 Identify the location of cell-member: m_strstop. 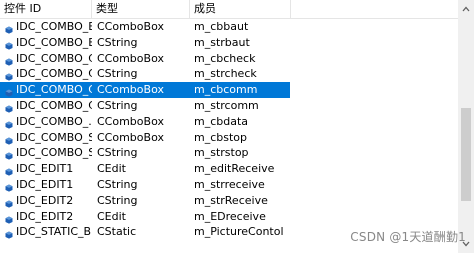
(221, 153).